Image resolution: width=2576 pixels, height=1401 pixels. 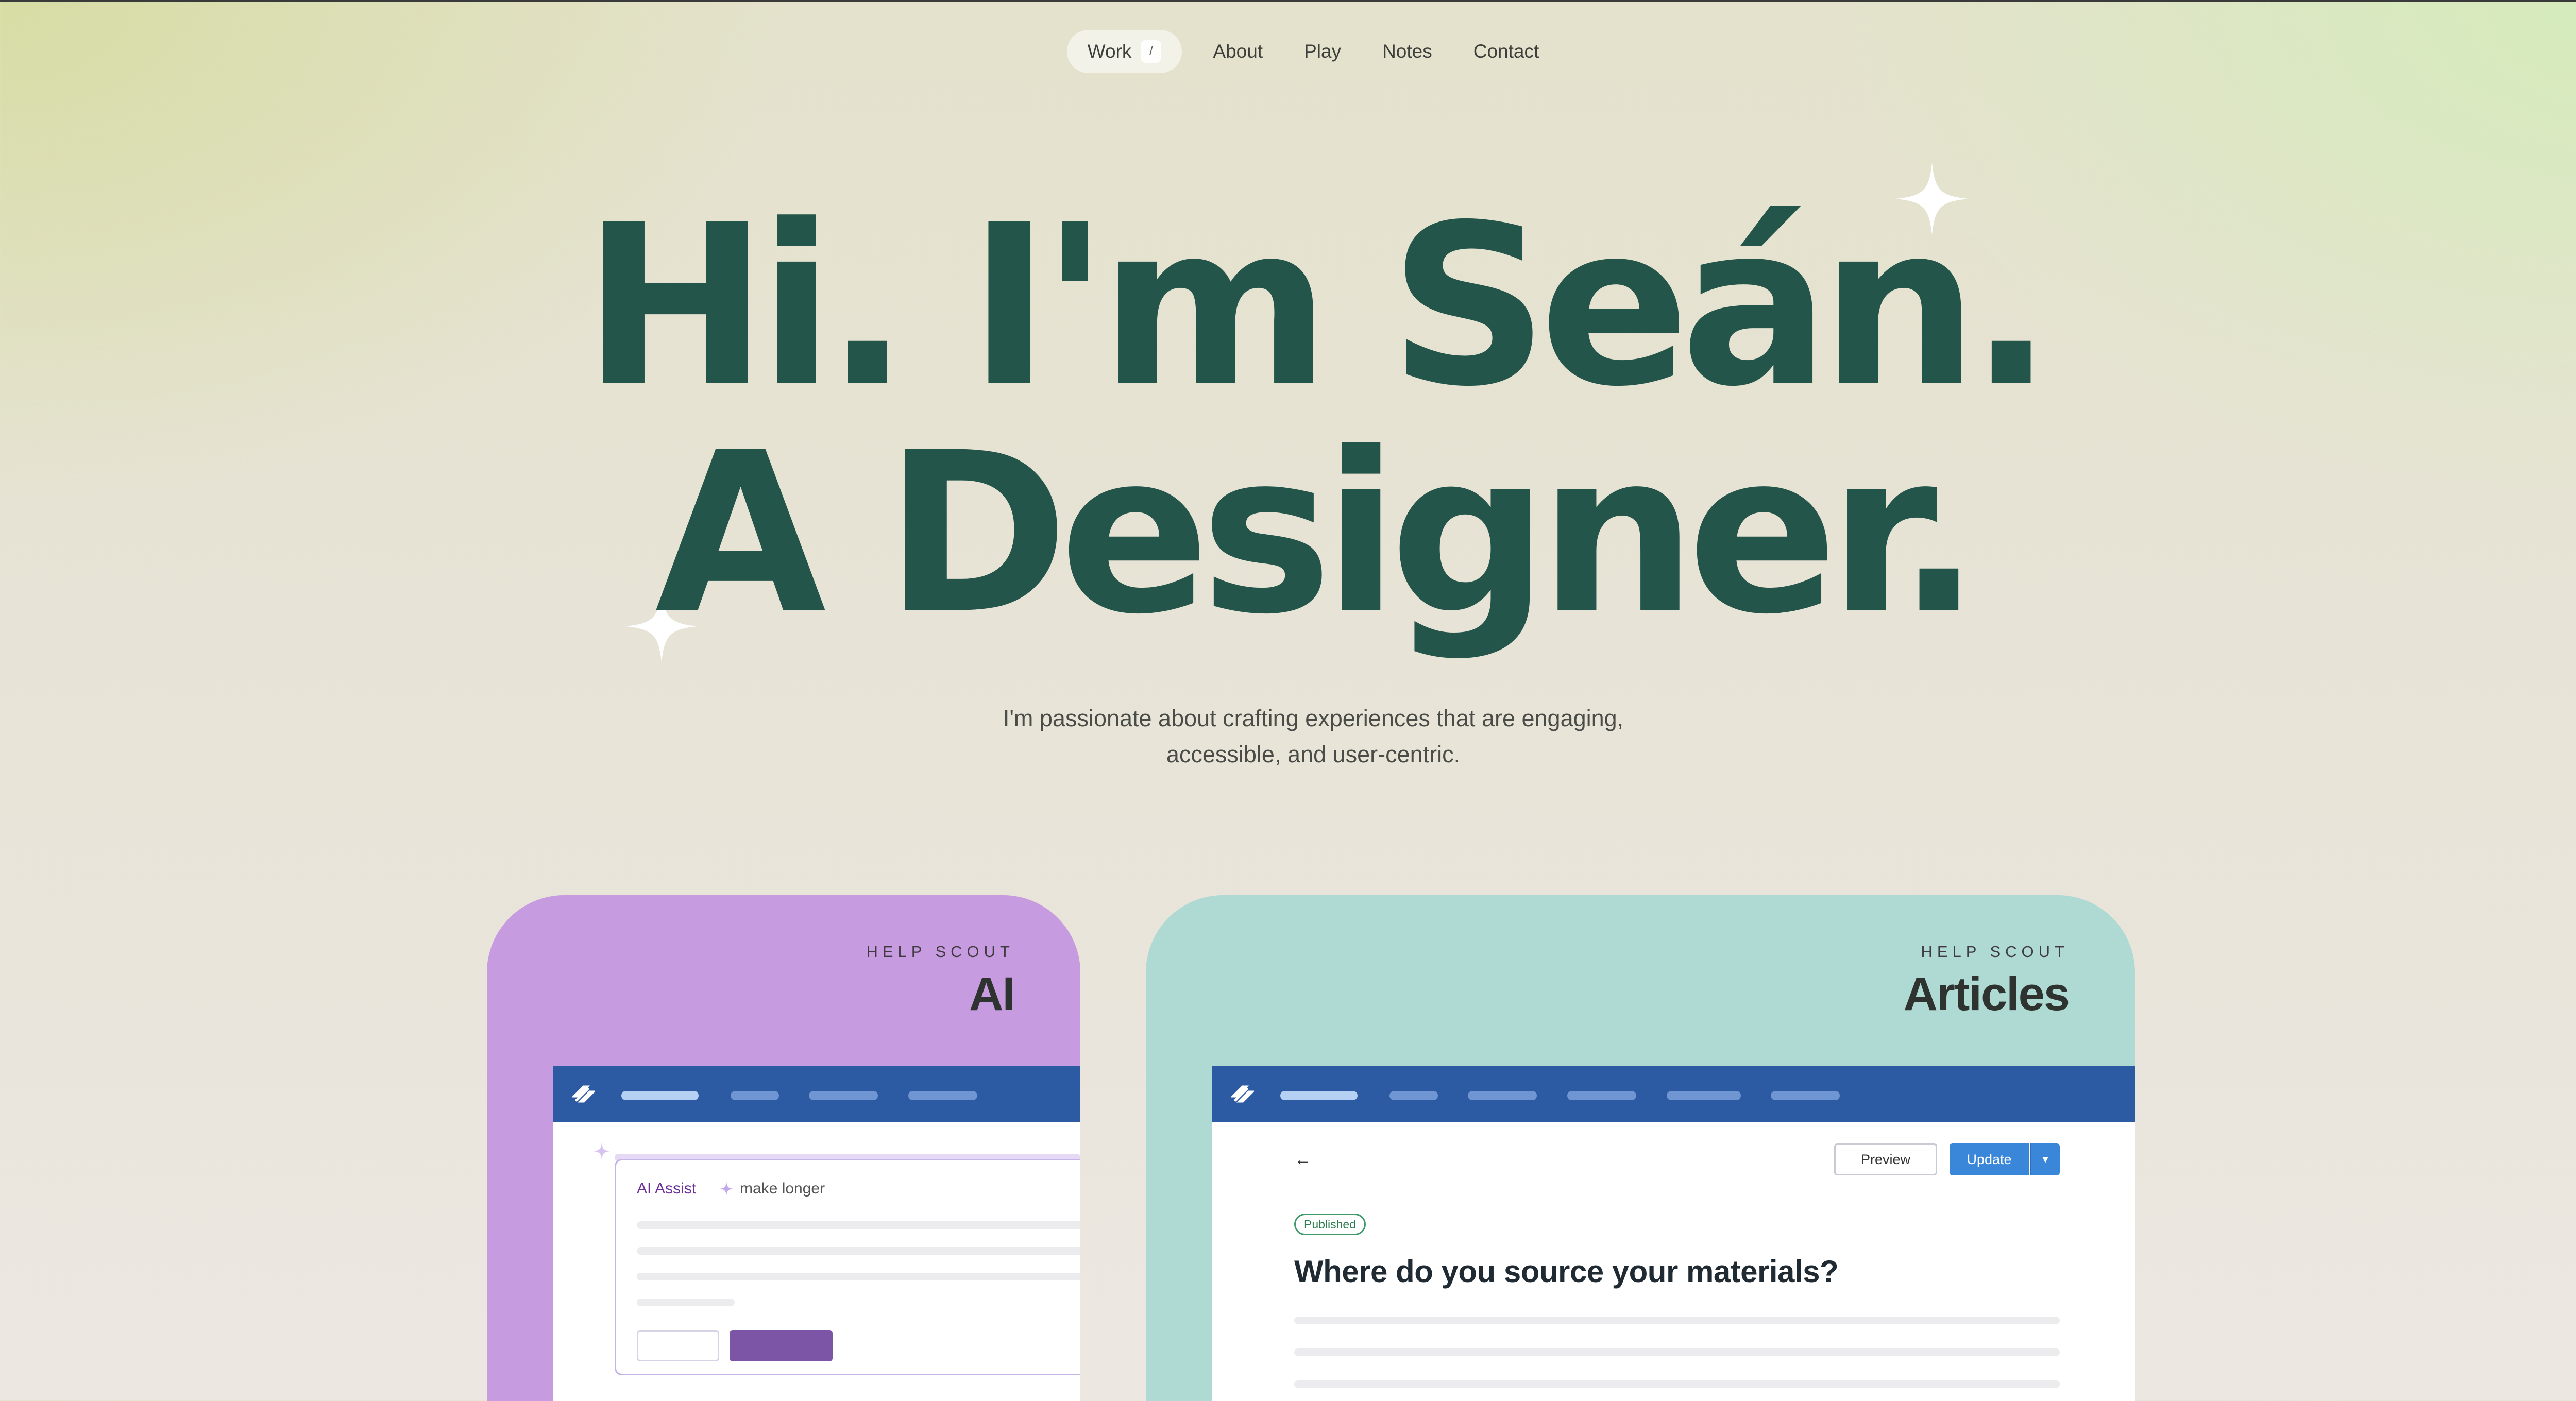 What do you see at coordinates (1885, 1159) in the screenshot?
I see `preview-button: Preview` at bounding box center [1885, 1159].